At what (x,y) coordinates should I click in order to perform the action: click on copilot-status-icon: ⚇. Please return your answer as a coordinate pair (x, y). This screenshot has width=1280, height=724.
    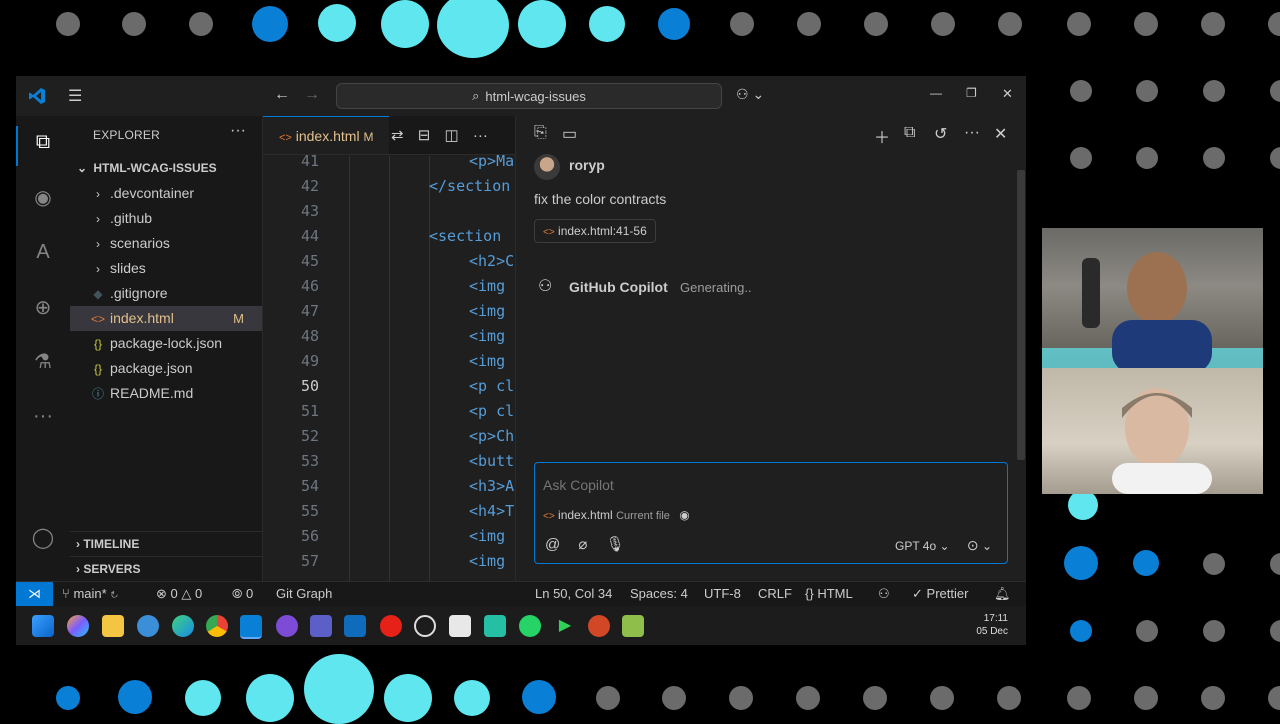
    Looking at the image, I should click on (884, 594).